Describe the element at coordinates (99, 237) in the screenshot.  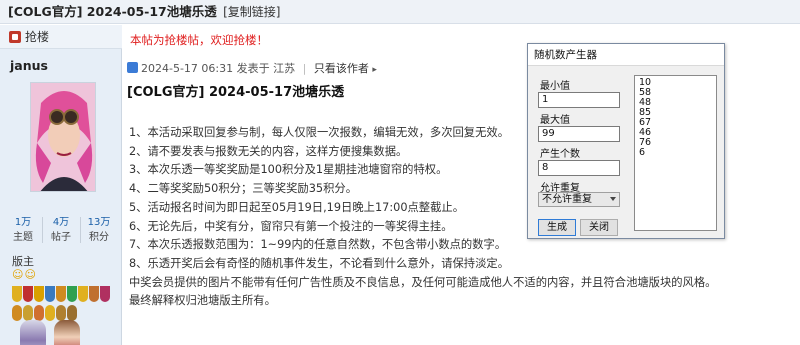
I see `stat-points-label: 积分` at that location.